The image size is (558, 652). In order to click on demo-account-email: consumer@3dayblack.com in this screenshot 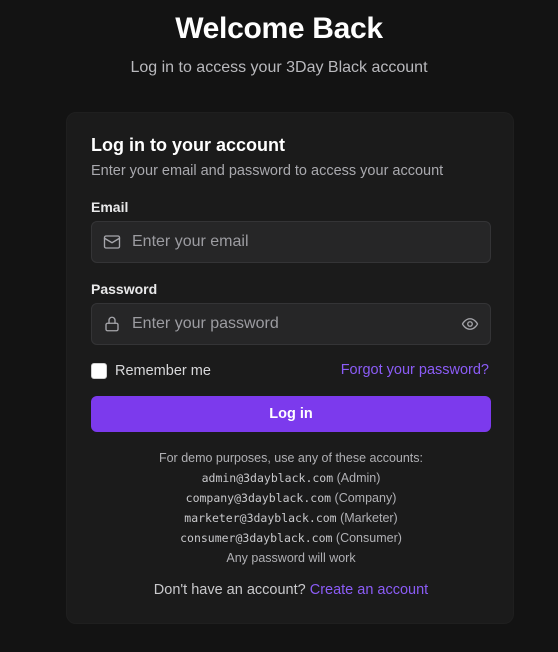, I will do `click(256, 538)`.